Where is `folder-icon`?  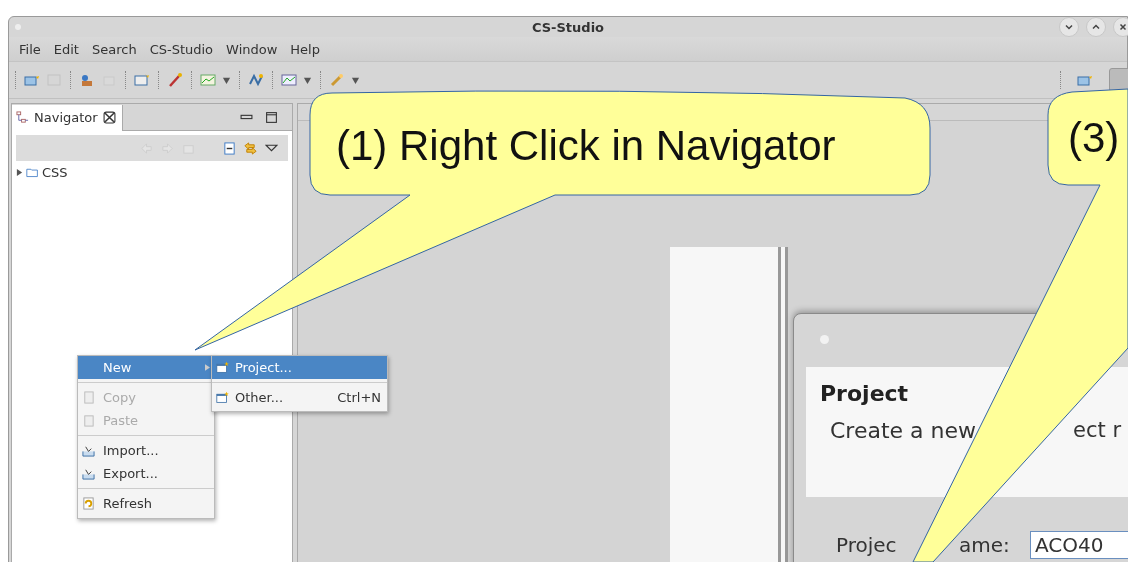
folder-icon is located at coordinates (32, 172).